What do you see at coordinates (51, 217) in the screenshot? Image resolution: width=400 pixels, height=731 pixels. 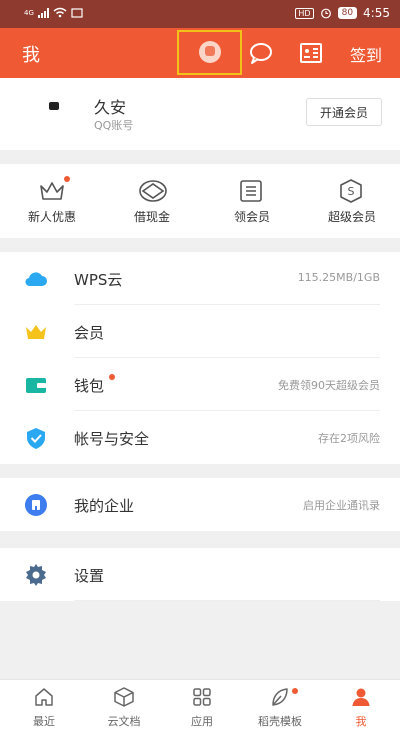 I see `quick-action-label: 新人优惠` at bounding box center [51, 217].